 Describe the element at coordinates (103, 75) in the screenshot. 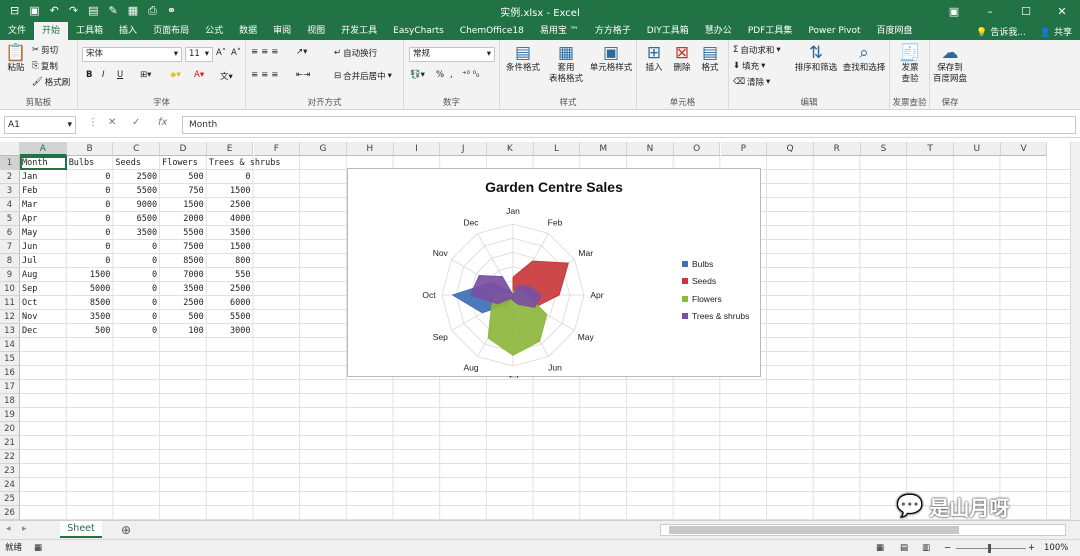

I see `italic-button: I` at that location.